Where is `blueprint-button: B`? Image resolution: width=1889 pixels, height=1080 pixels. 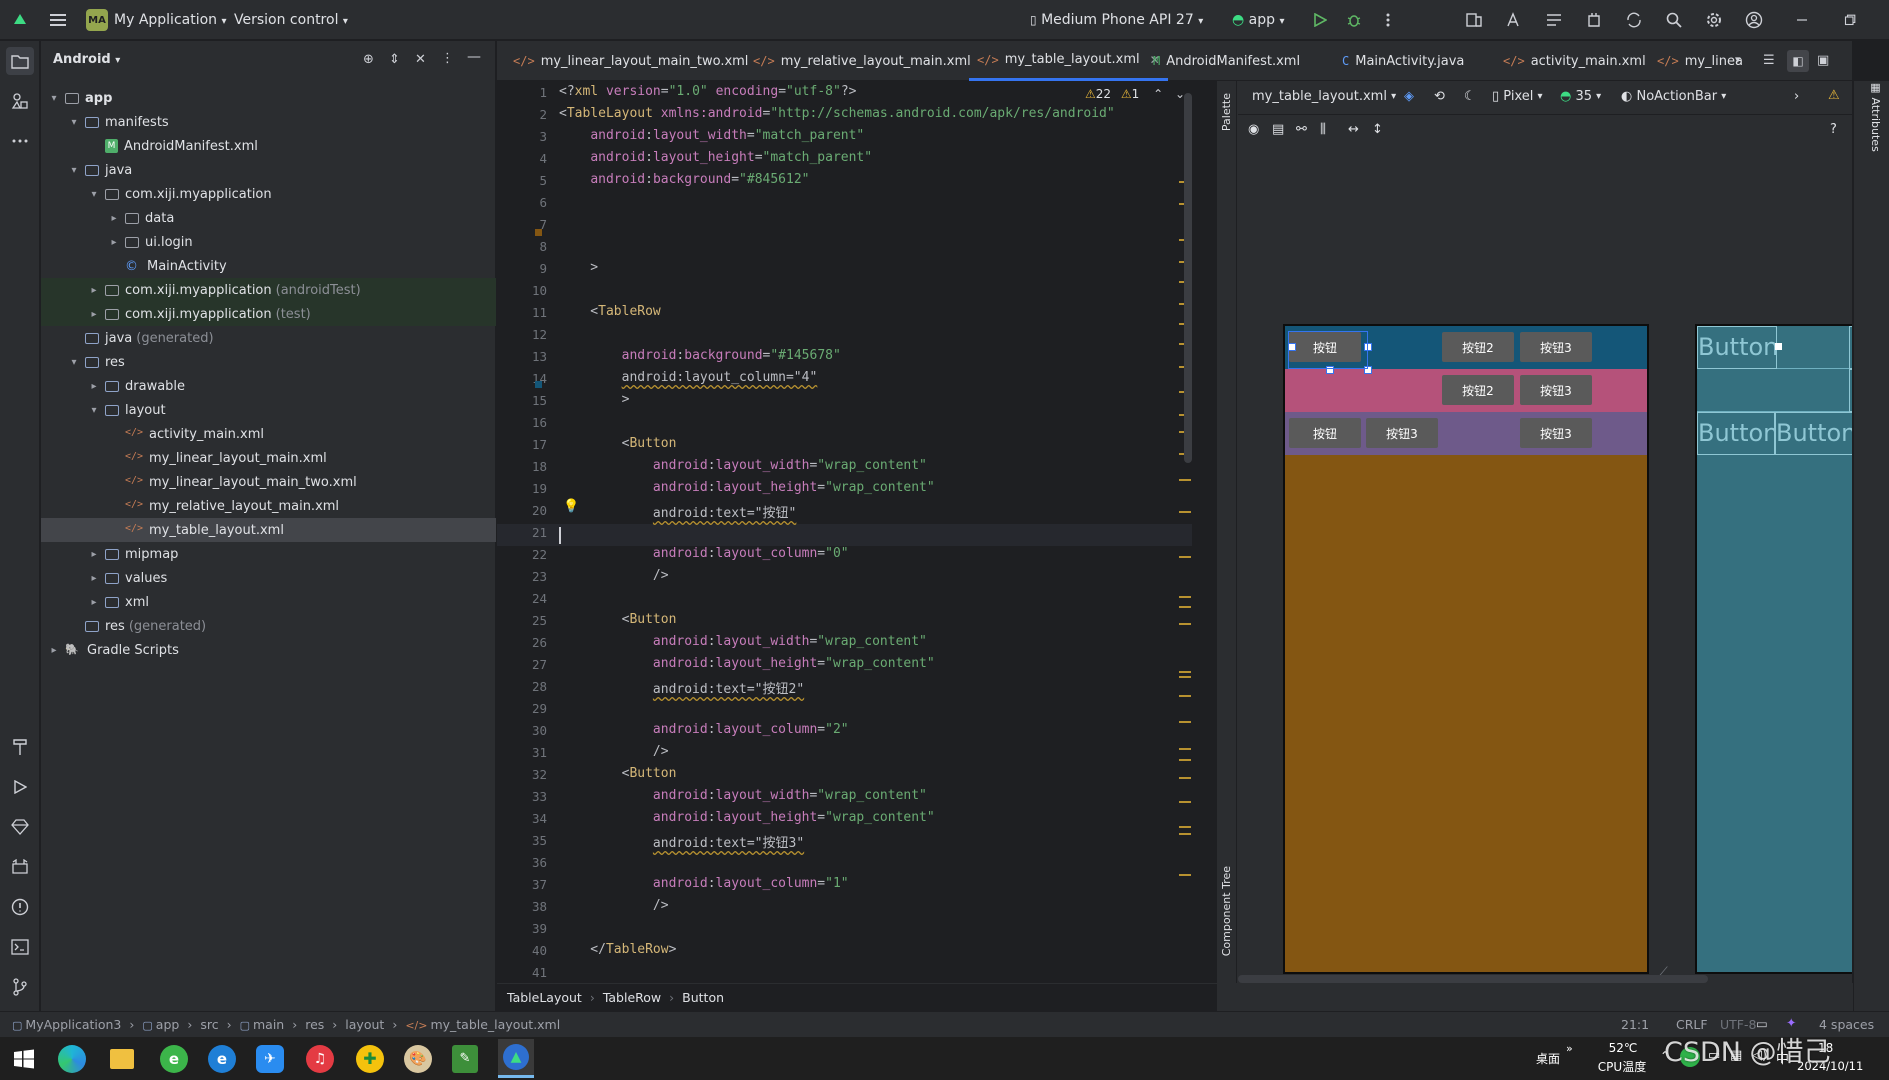 blueprint-button: B is located at coordinates (1850, 390).